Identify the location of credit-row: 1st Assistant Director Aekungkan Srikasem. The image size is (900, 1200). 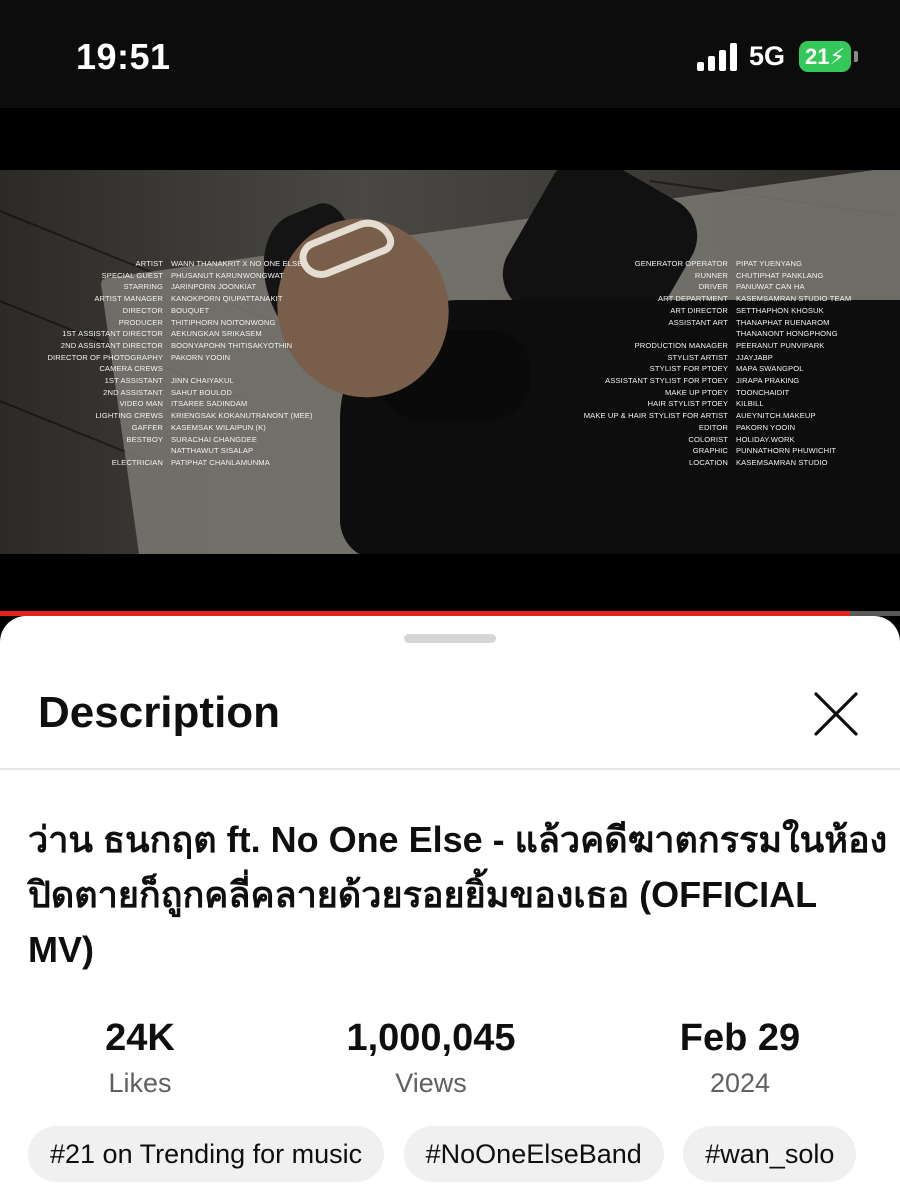
(176, 334).